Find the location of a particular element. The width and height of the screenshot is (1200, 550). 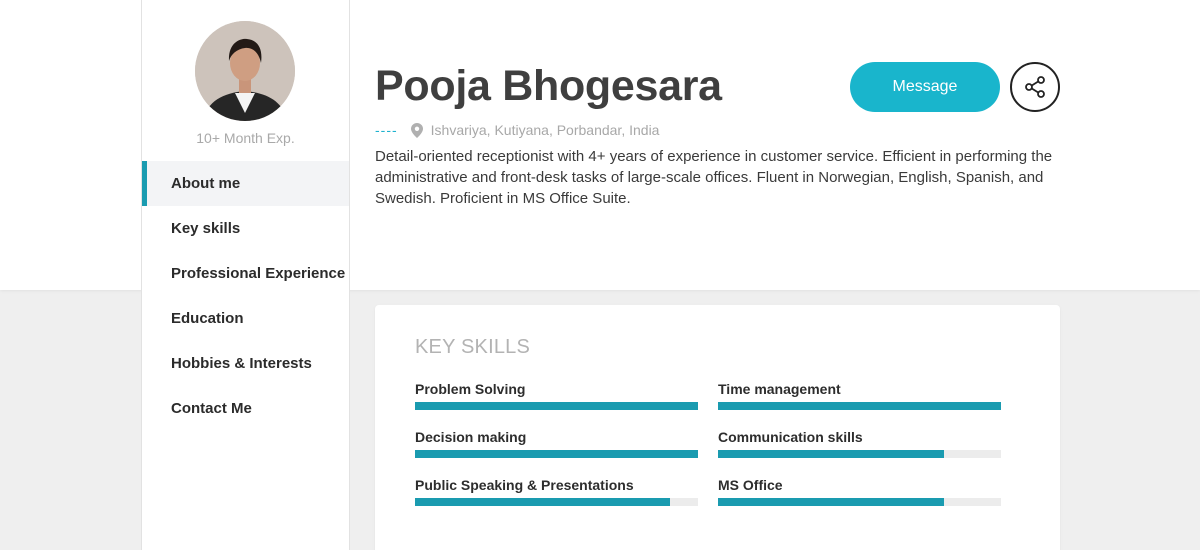

location-text: Ishvariya, Kutiyana, Porbandar, India is located at coordinates (545, 130).